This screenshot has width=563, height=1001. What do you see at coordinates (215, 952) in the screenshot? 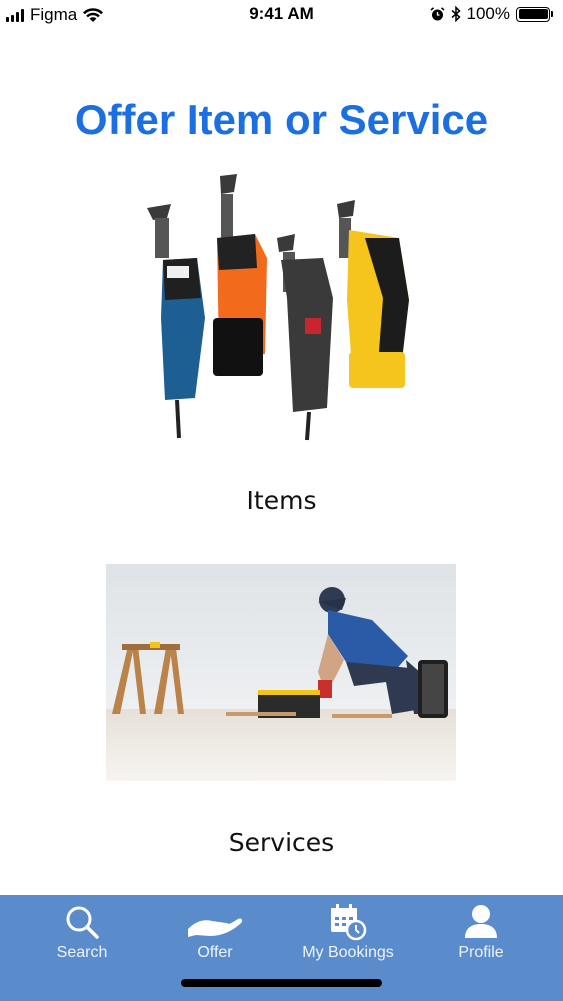
I see `tab-offer-label: Offer` at bounding box center [215, 952].